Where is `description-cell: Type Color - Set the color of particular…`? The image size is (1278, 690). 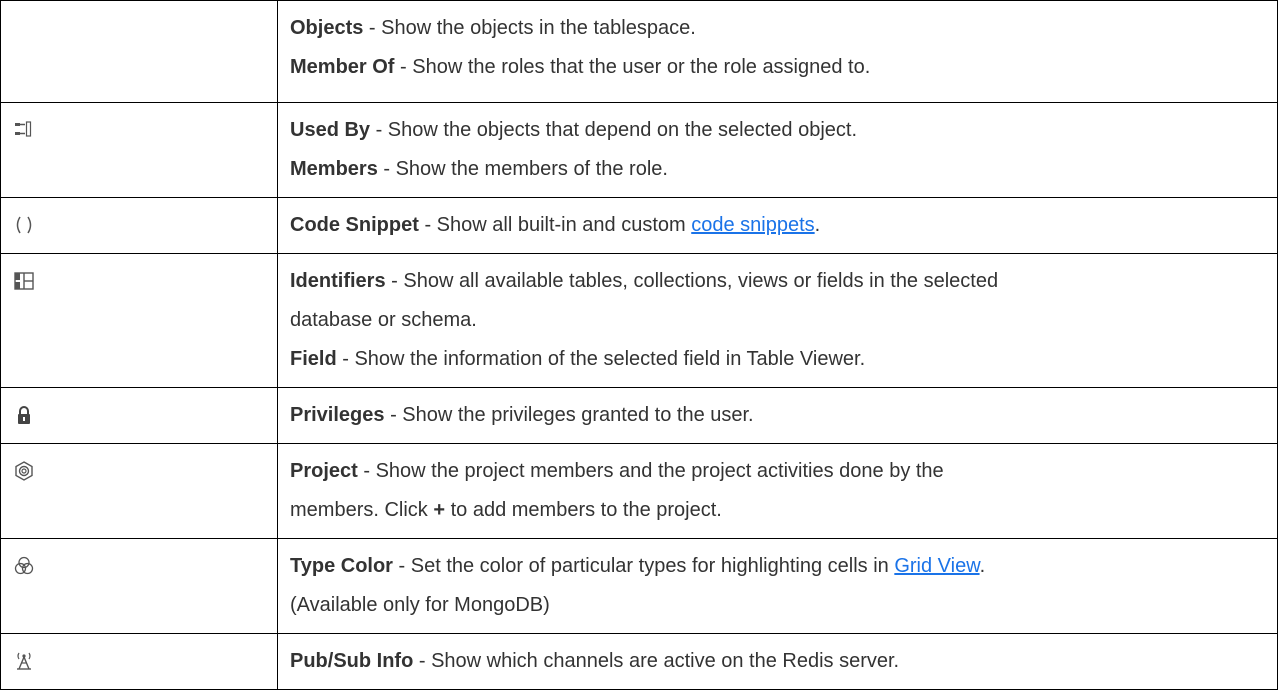
description-cell: Type Color - Set the color of particular… is located at coordinates (777, 586).